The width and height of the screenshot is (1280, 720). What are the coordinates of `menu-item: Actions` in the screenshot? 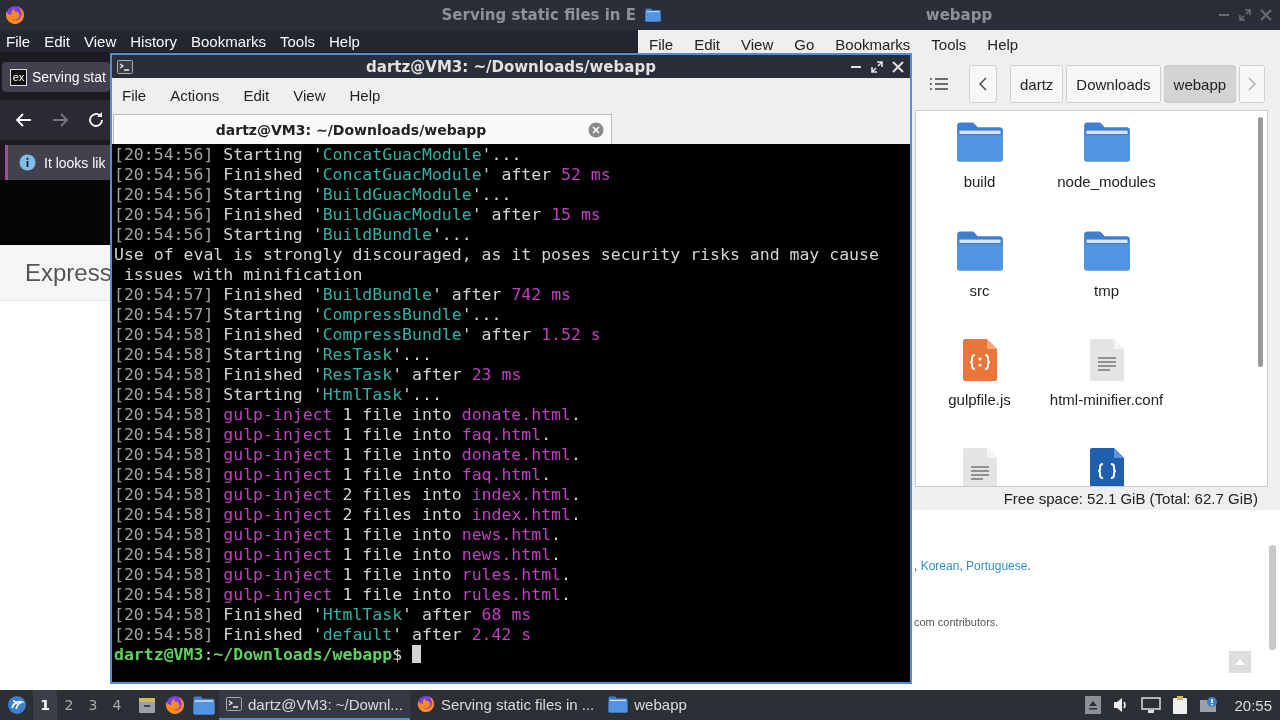 It's located at (195, 95).